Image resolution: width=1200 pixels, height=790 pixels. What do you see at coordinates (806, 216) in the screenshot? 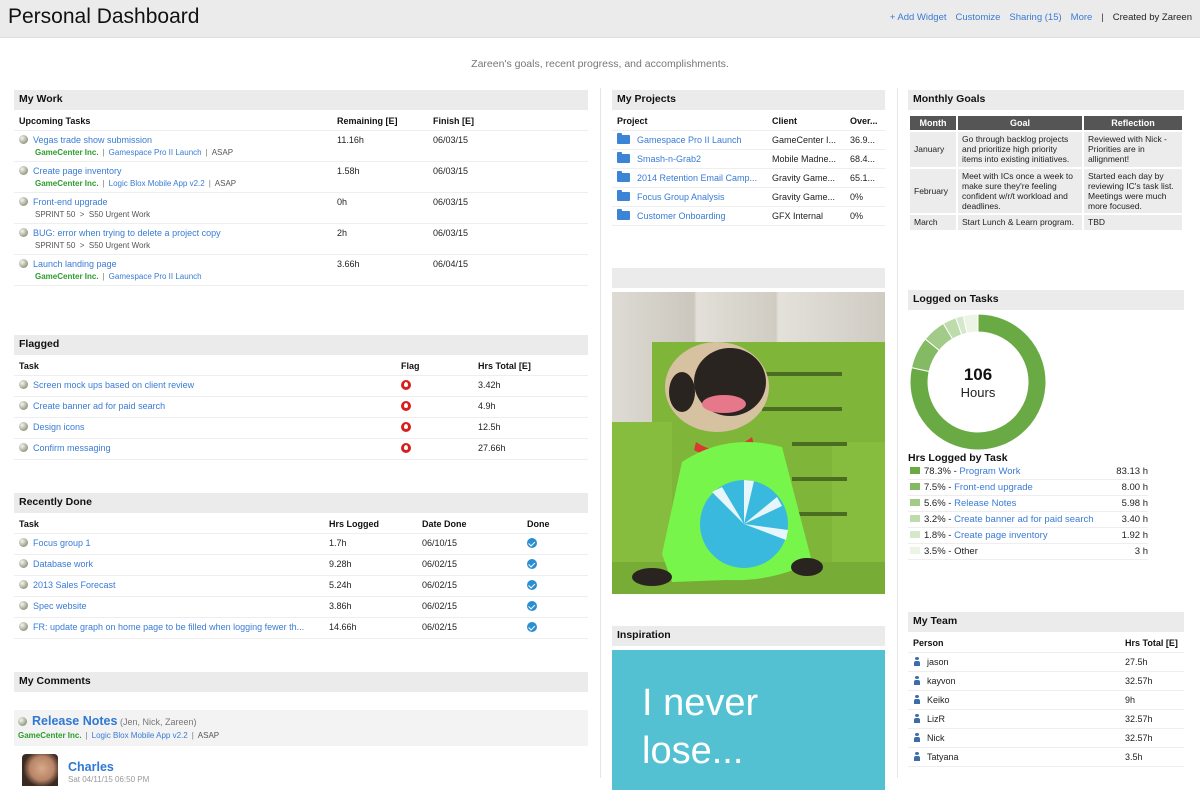
I see `client-name: GFX Internal` at bounding box center [806, 216].